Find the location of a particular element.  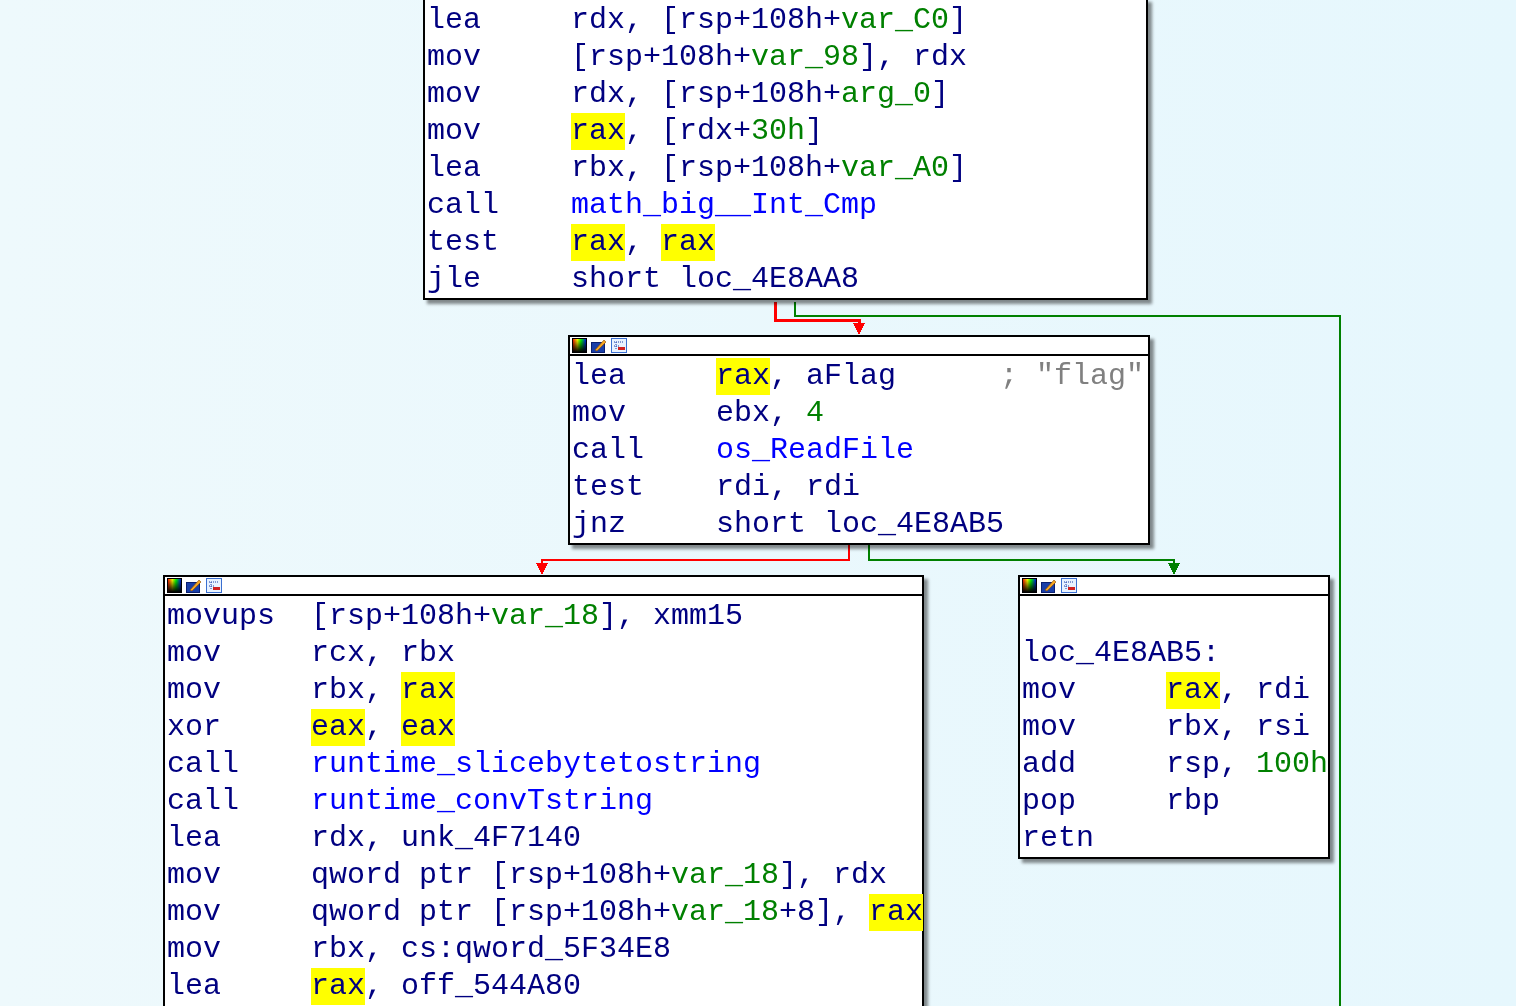

mnemonic: movups is located at coordinates (222, 616).